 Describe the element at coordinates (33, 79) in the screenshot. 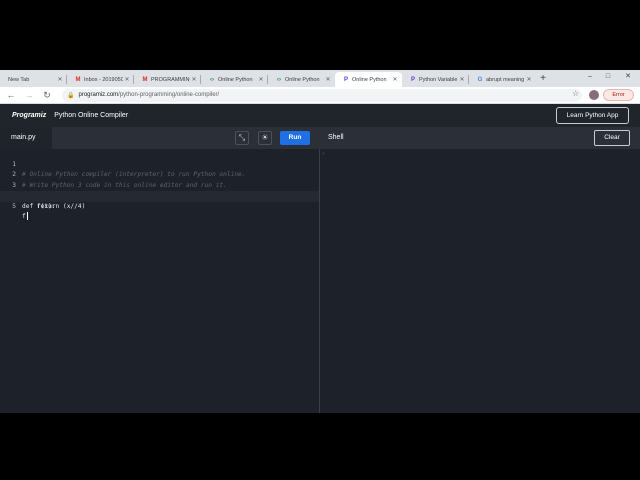

I see `browser-tab: New Tab ✕` at that location.